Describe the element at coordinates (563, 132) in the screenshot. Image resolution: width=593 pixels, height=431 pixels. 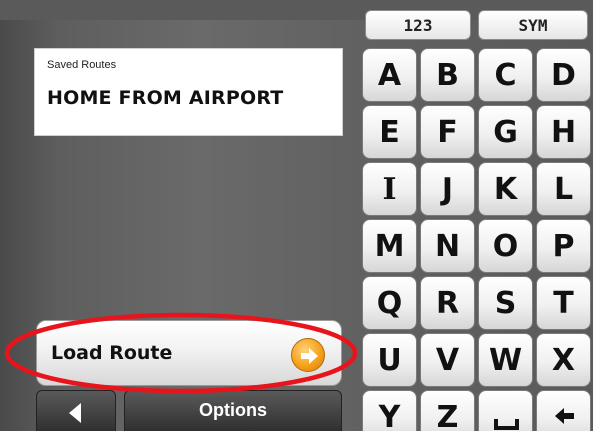
I see `key-h: H` at that location.